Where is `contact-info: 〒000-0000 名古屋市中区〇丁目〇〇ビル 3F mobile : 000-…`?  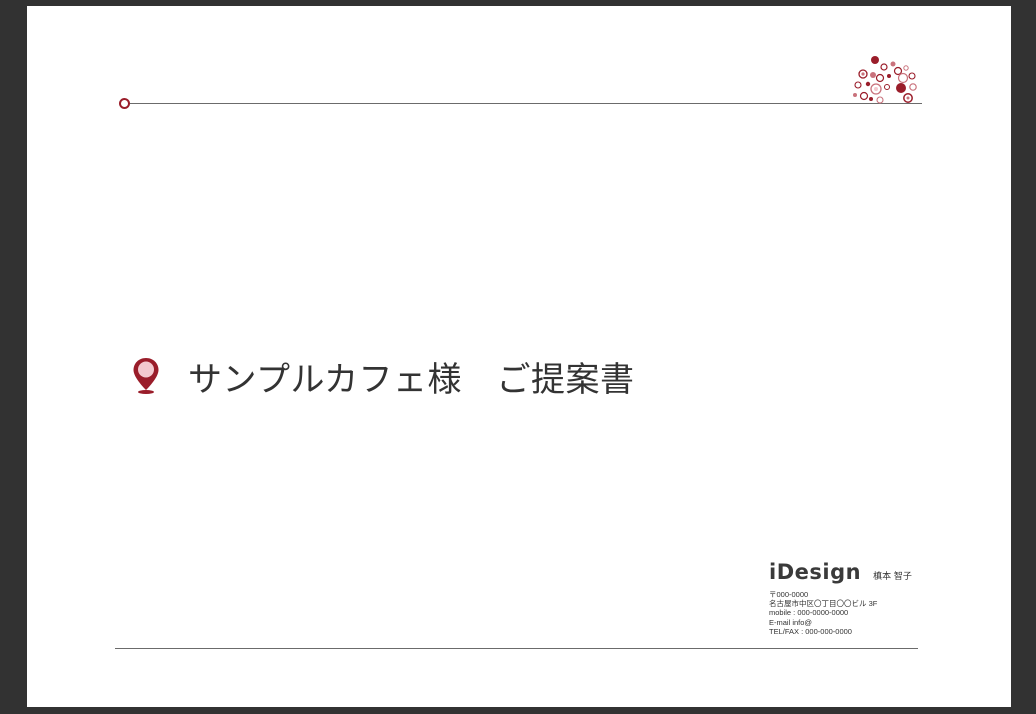
contact-info: 〒000-0000 名古屋市中区〇丁目〇〇ビル 3F mobile : 000-… is located at coordinates (869, 613).